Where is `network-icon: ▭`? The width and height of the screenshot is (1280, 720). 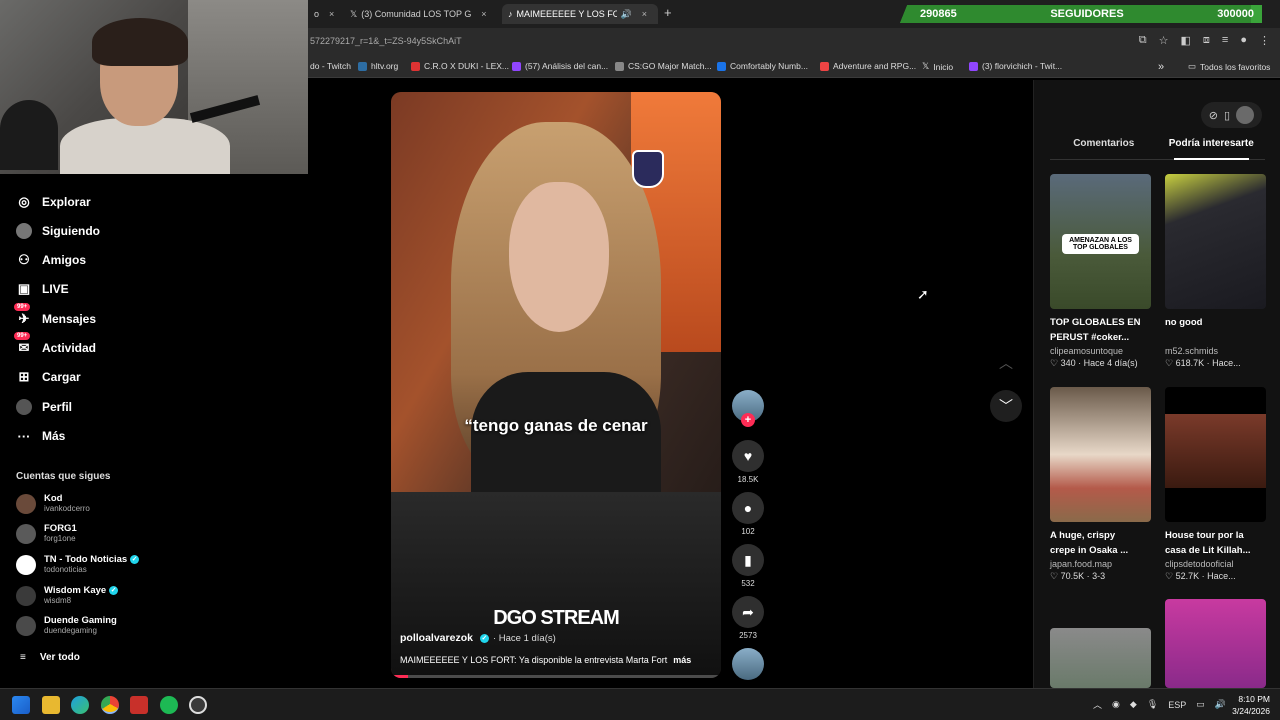
network-icon: ▭ is located at coordinates (1200, 704).